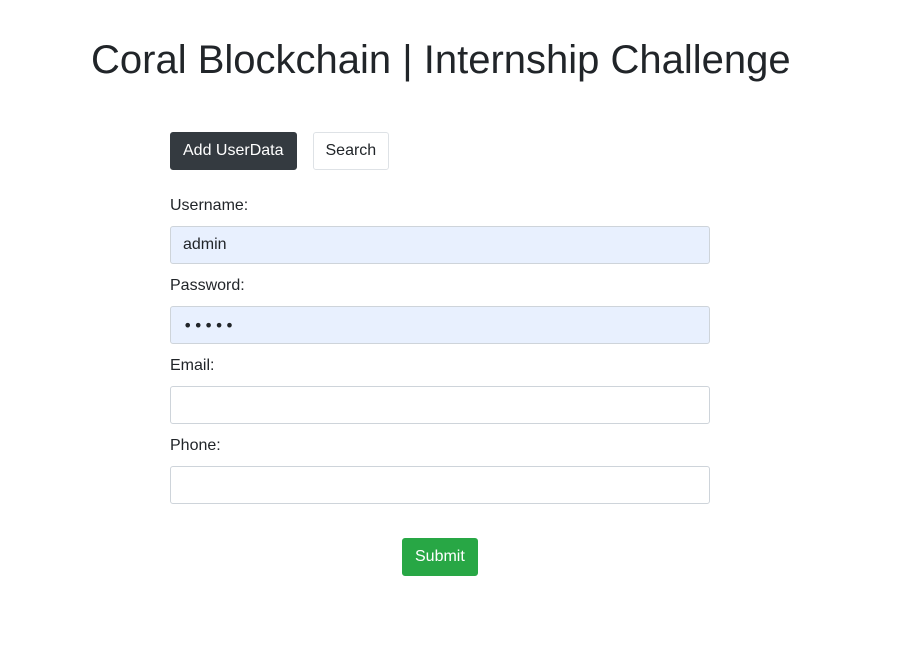 This screenshot has width=922, height=666. I want to click on add-userdata-button: Add UserData, so click(233, 151).